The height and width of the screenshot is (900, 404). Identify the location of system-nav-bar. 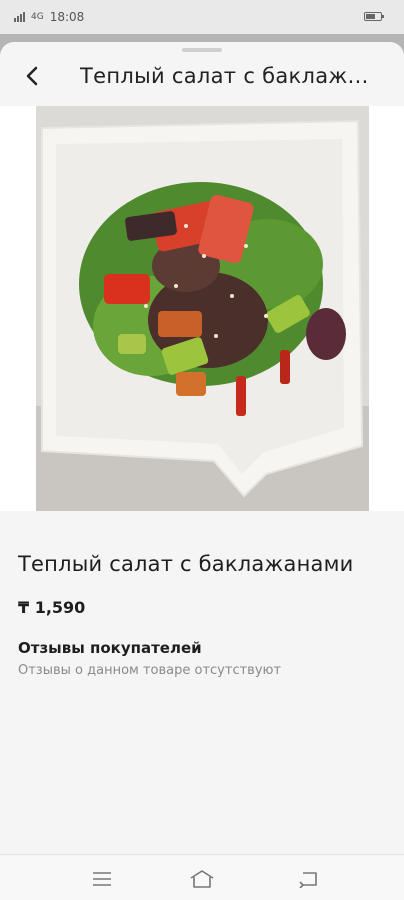
(202, 877).